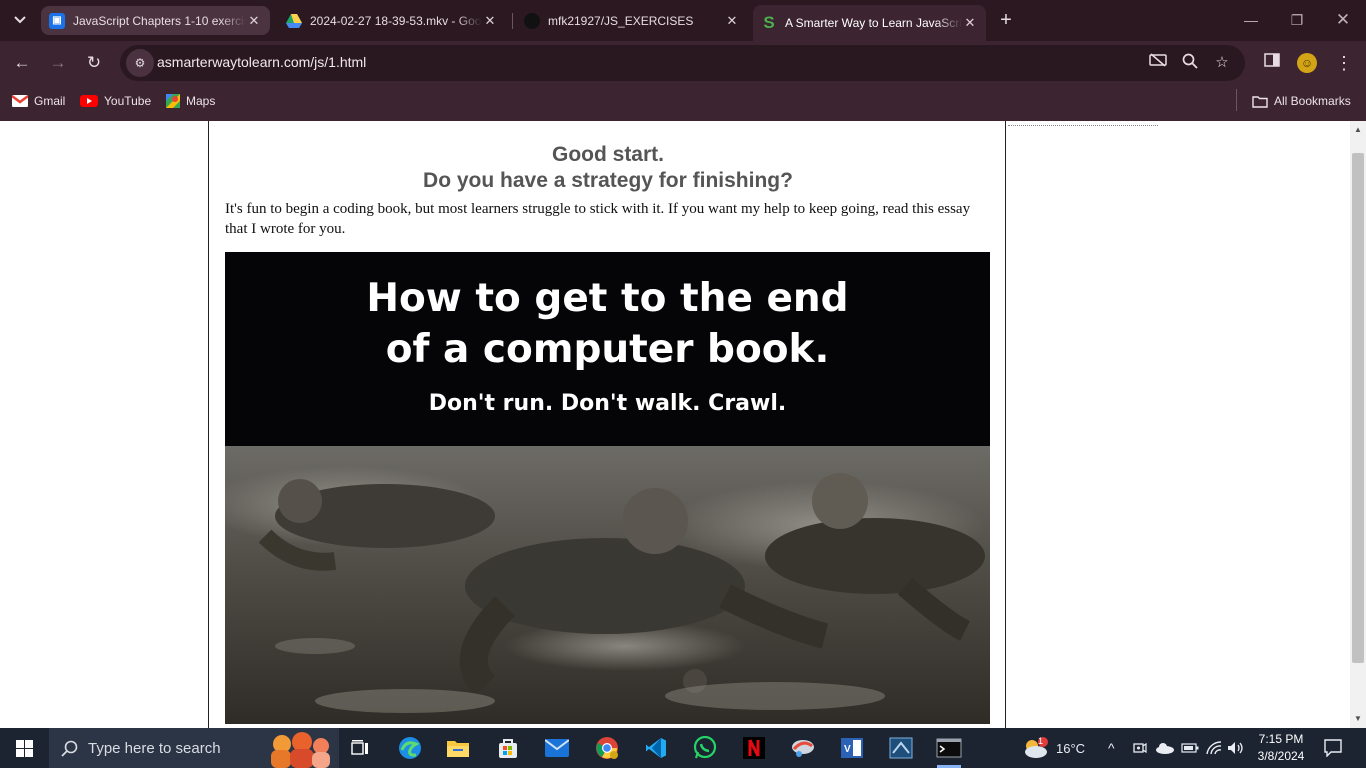  Describe the element at coordinates (1006, 20) in the screenshot. I see `new-tab-button: +` at that location.